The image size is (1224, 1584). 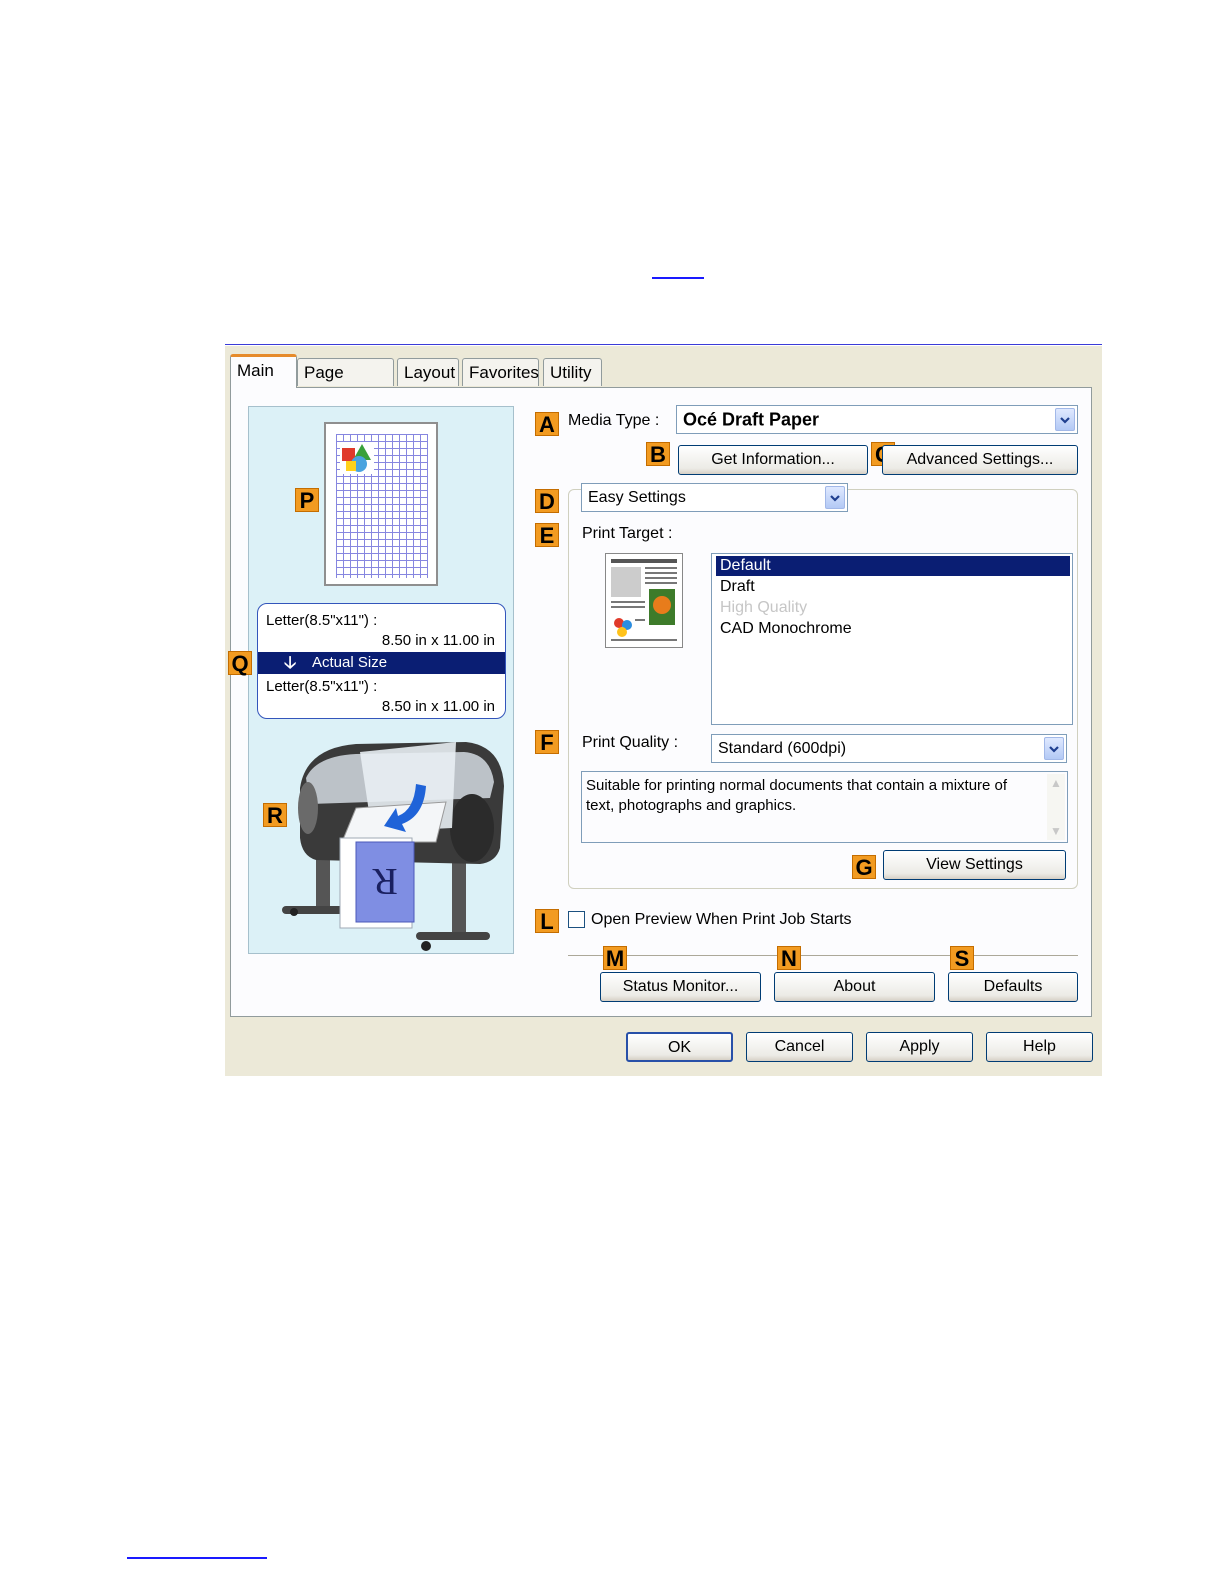 What do you see at coordinates (782, 748) in the screenshot?
I see `print-quality-value: Standard (600dpi)` at bounding box center [782, 748].